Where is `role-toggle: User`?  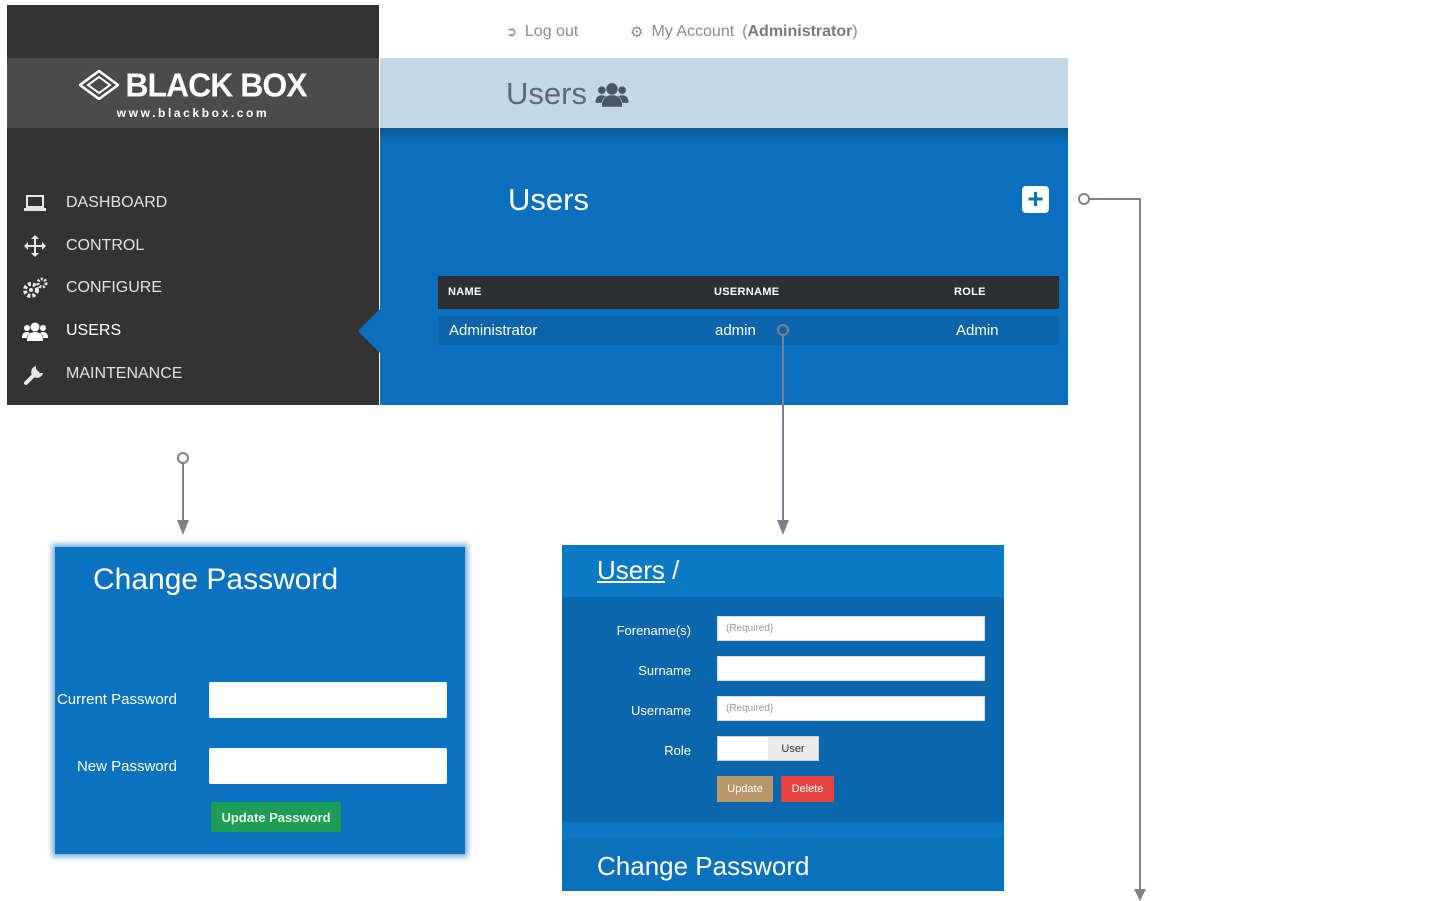 role-toggle: User is located at coordinates (768, 748).